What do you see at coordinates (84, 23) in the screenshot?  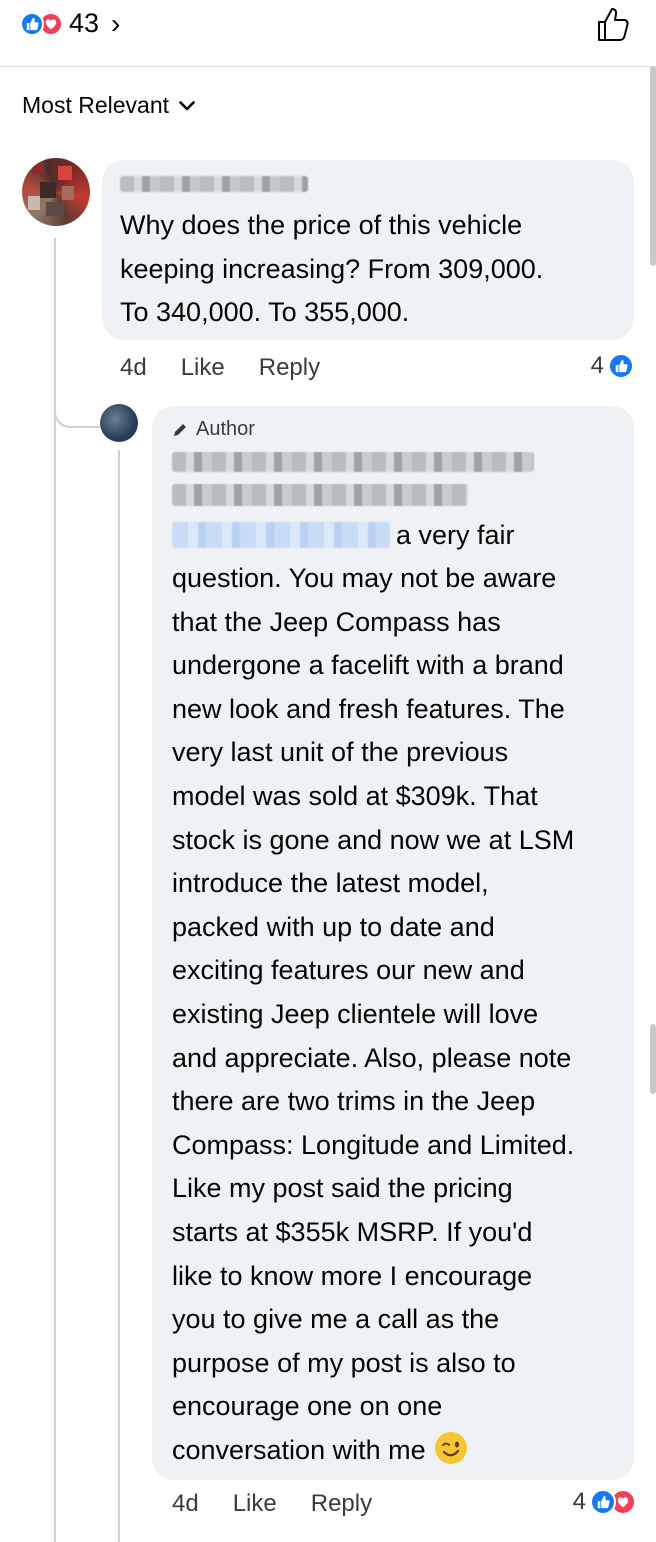 I see `reaction-count: 43` at bounding box center [84, 23].